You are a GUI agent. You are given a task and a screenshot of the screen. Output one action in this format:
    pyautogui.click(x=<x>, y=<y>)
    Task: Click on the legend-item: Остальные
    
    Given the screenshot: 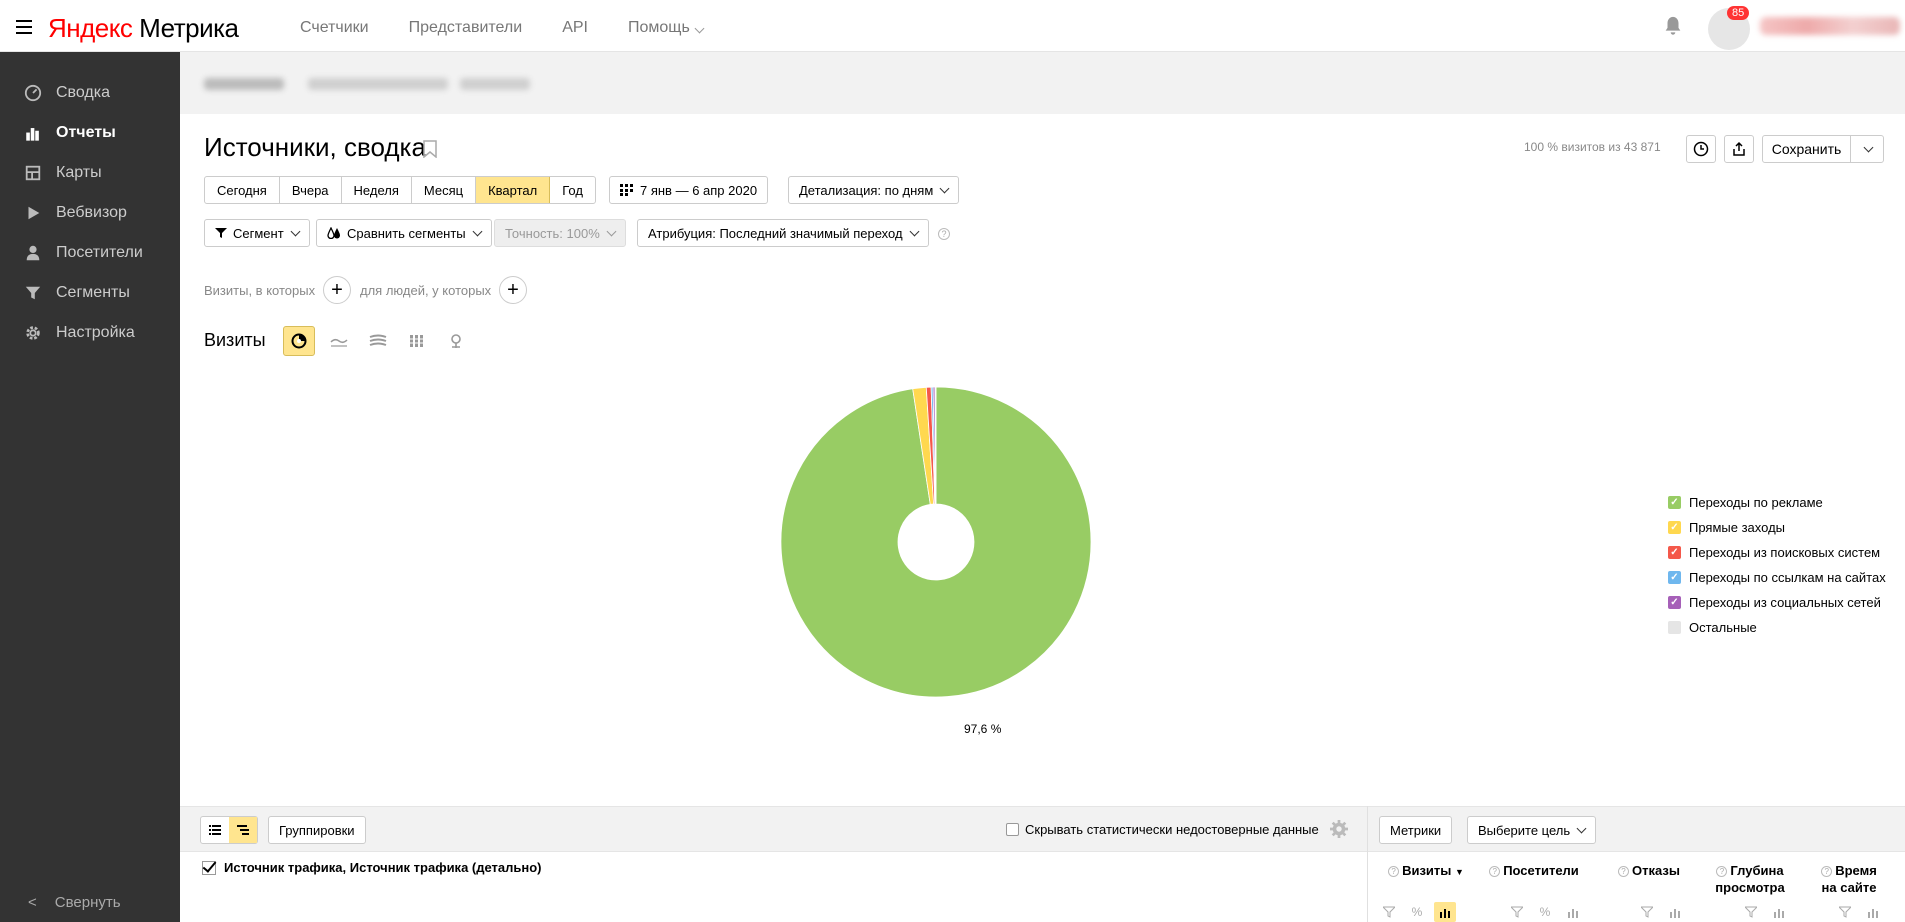 What is the action you would take?
    pyautogui.click(x=1777, y=627)
    